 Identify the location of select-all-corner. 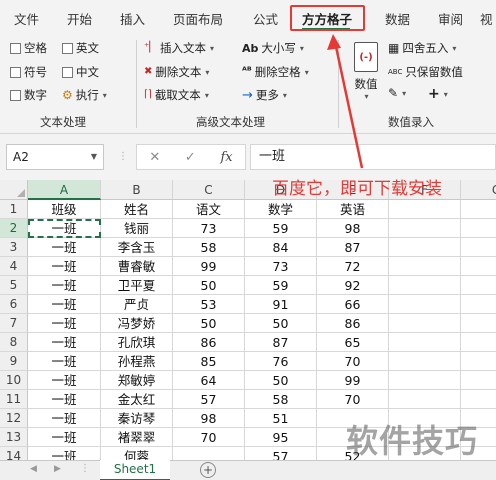
(14, 190).